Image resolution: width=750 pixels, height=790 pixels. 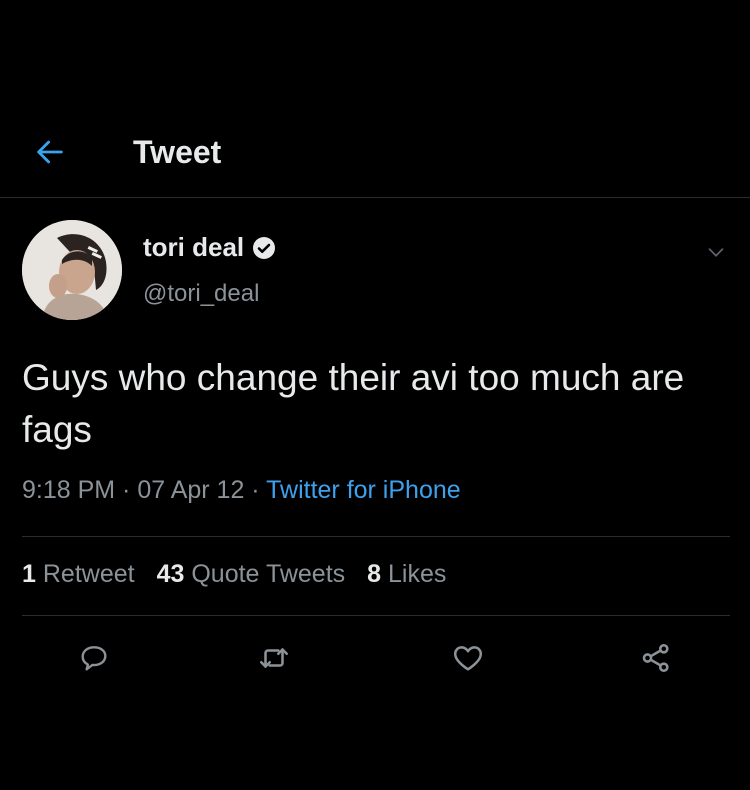 I want to click on tweet-metadata: 9:18 PM · 07 Apr 12 · Twitter for iPhone, so click(x=241, y=490).